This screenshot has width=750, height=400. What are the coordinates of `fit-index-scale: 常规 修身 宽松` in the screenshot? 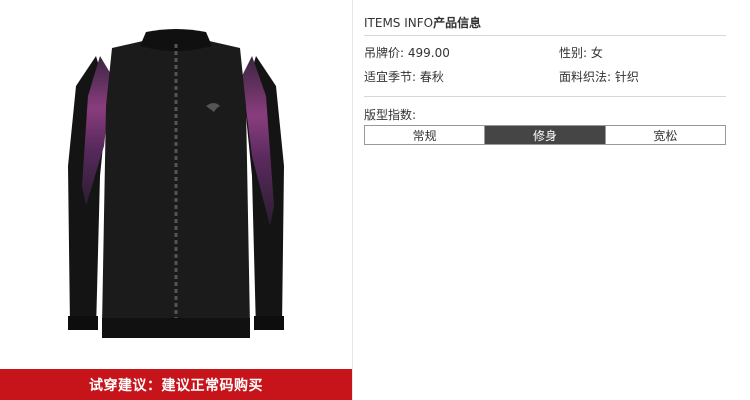 It's located at (545, 135).